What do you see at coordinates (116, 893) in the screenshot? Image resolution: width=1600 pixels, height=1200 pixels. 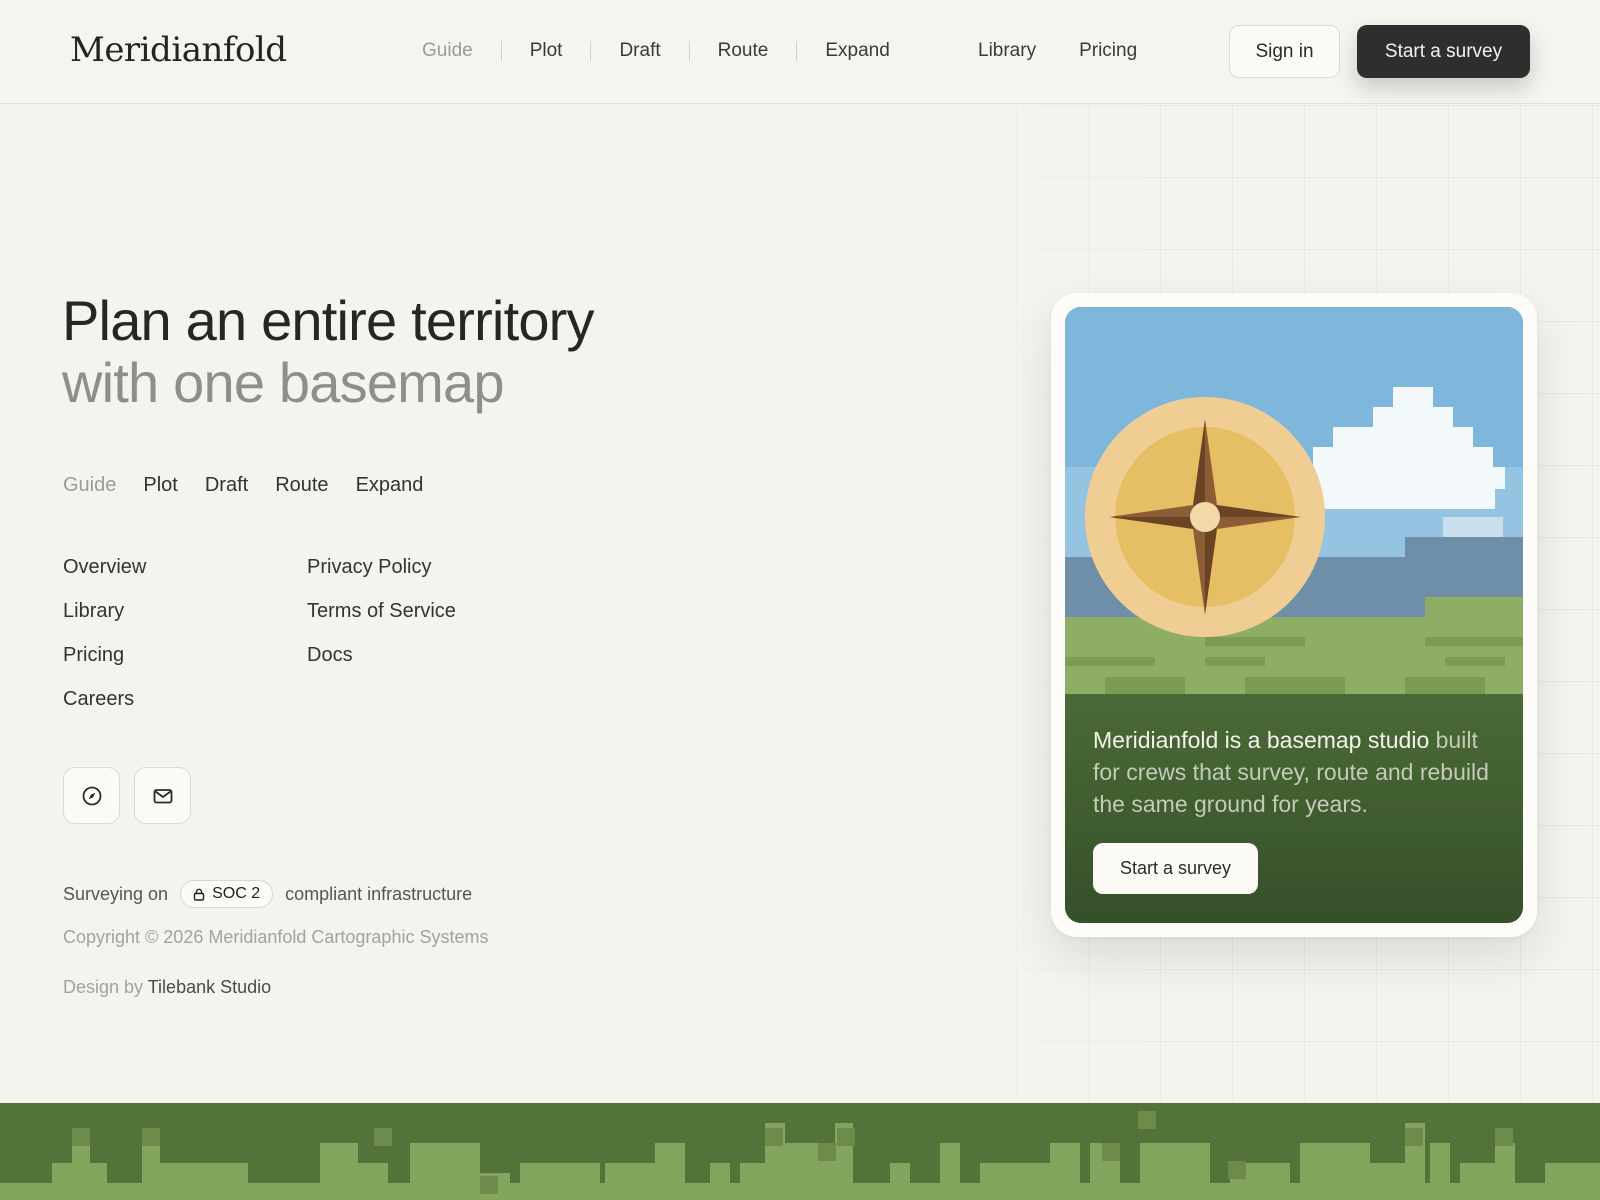 I see `compliance-prefix: Surveying on` at bounding box center [116, 893].